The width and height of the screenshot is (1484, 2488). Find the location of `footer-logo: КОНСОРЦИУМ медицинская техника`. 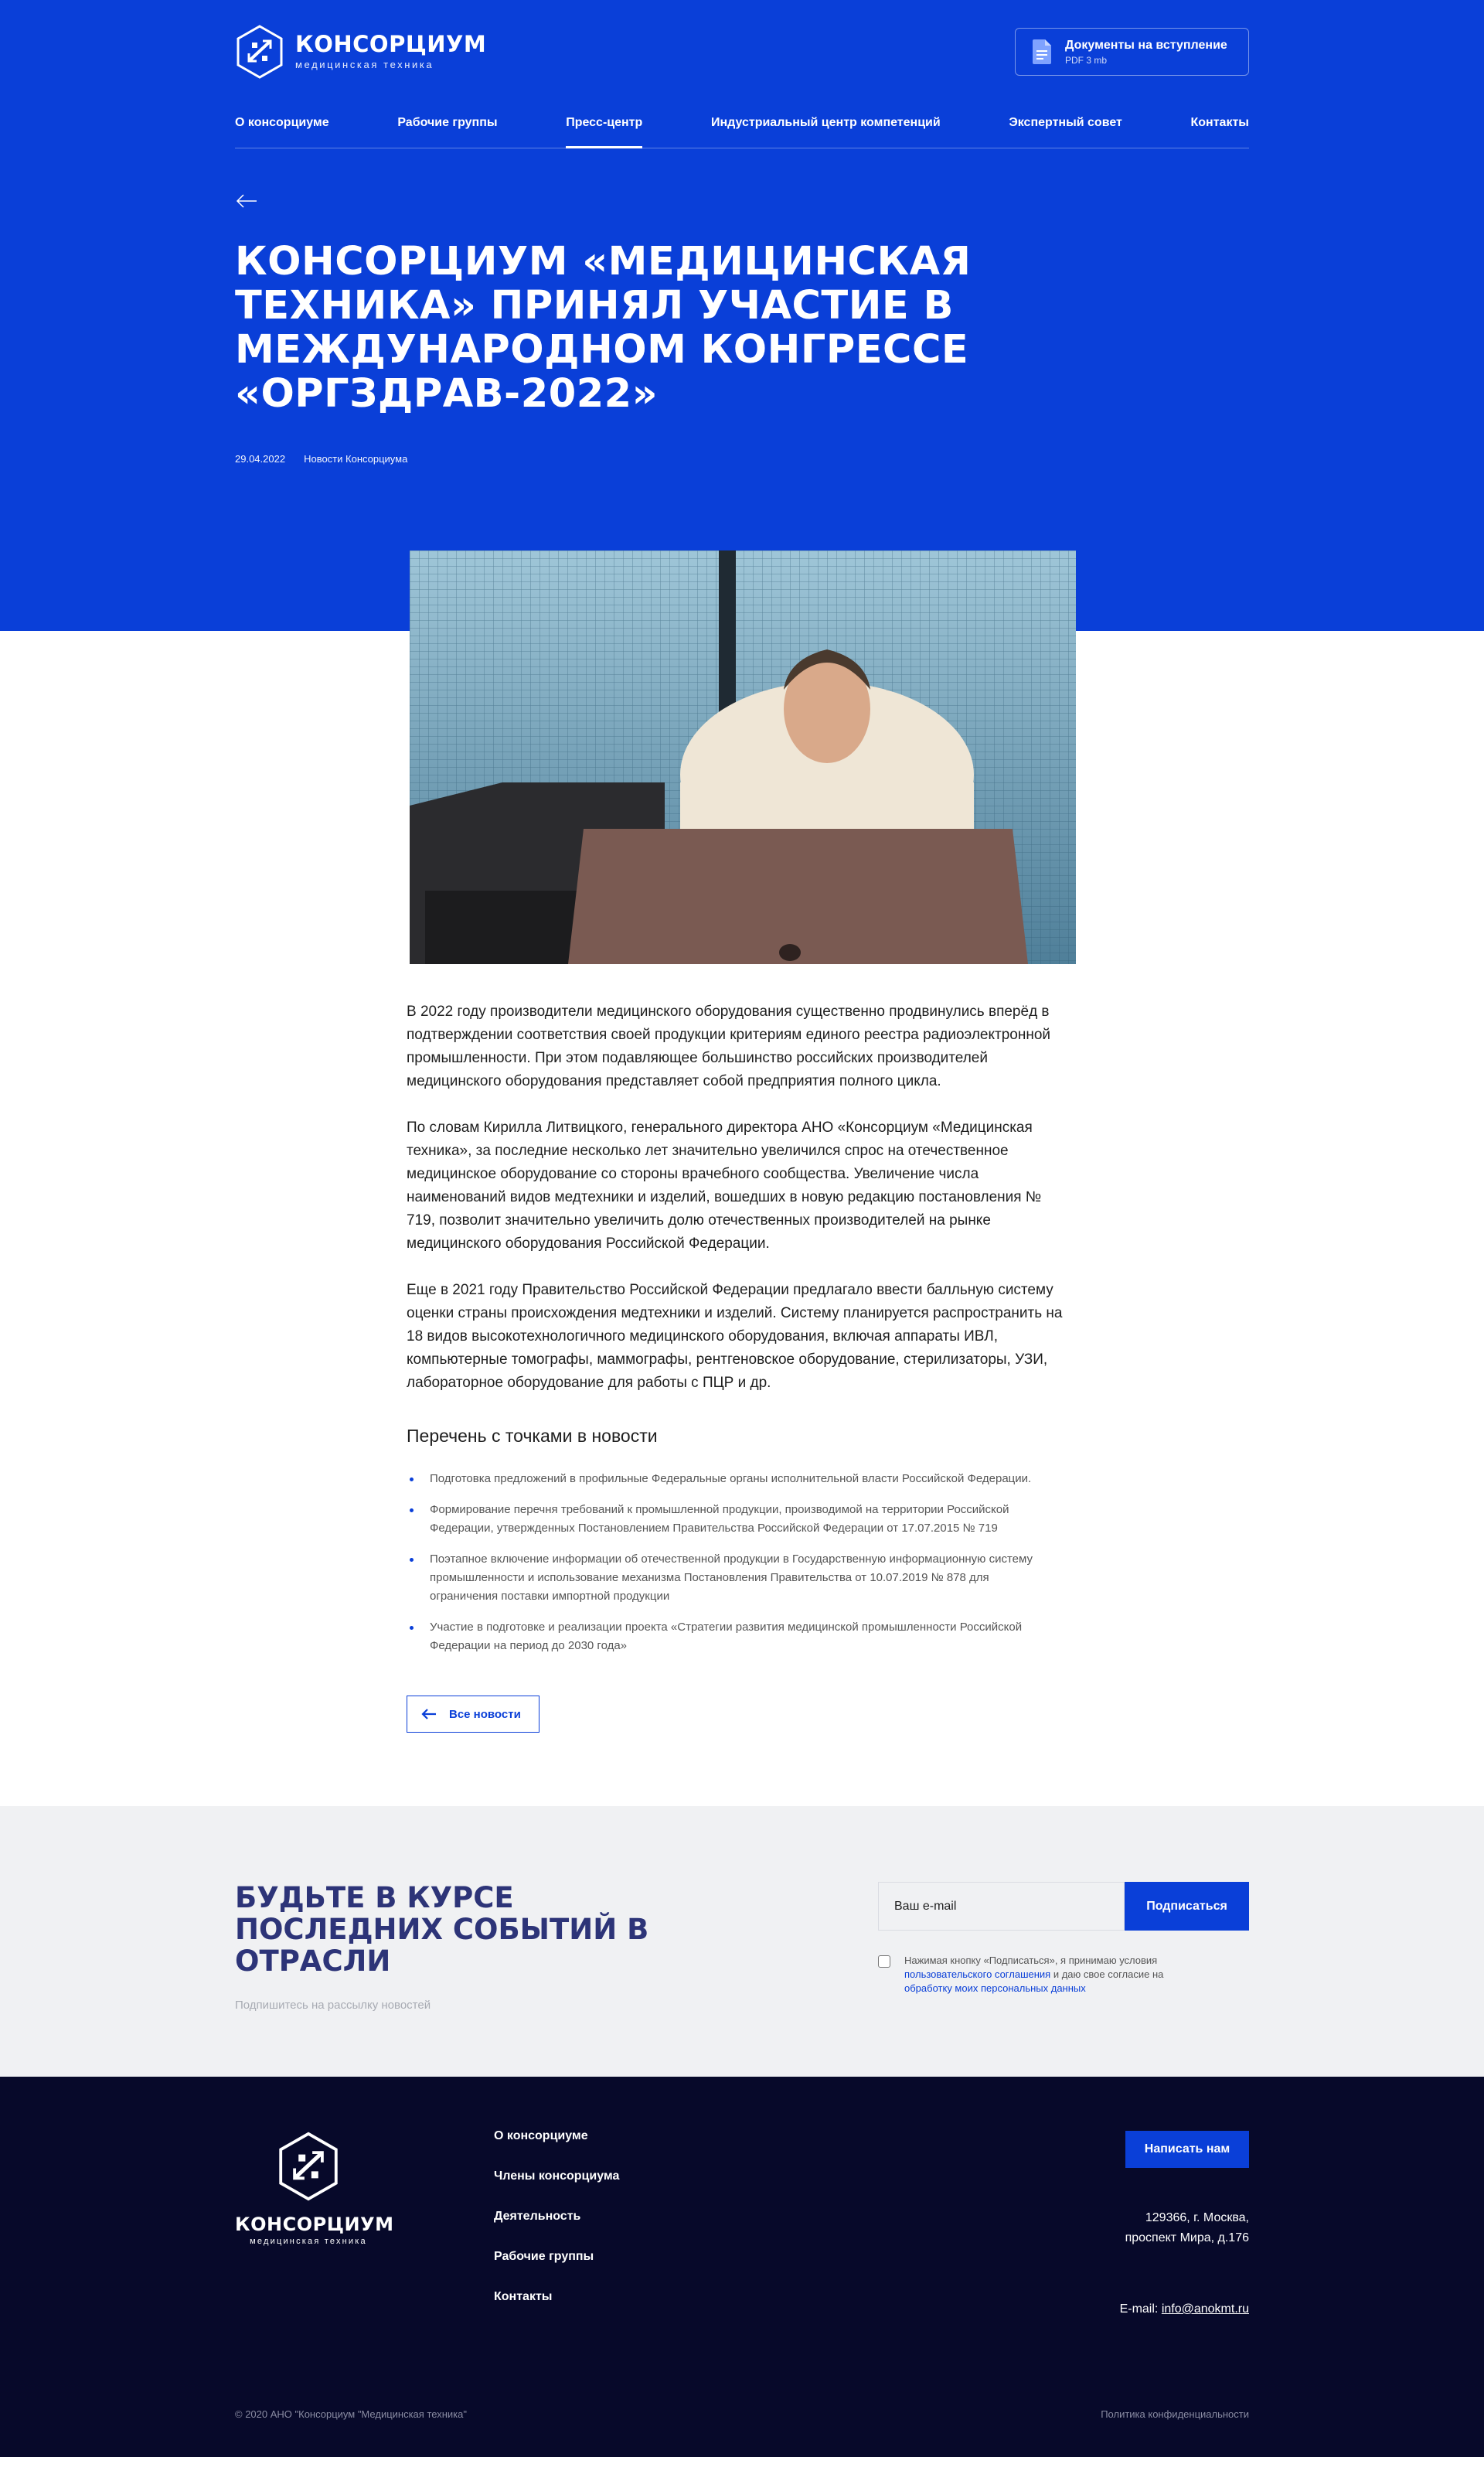

footer-logo: КОНСОРЦИУМ медицинская техника is located at coordinates (314, 2188).